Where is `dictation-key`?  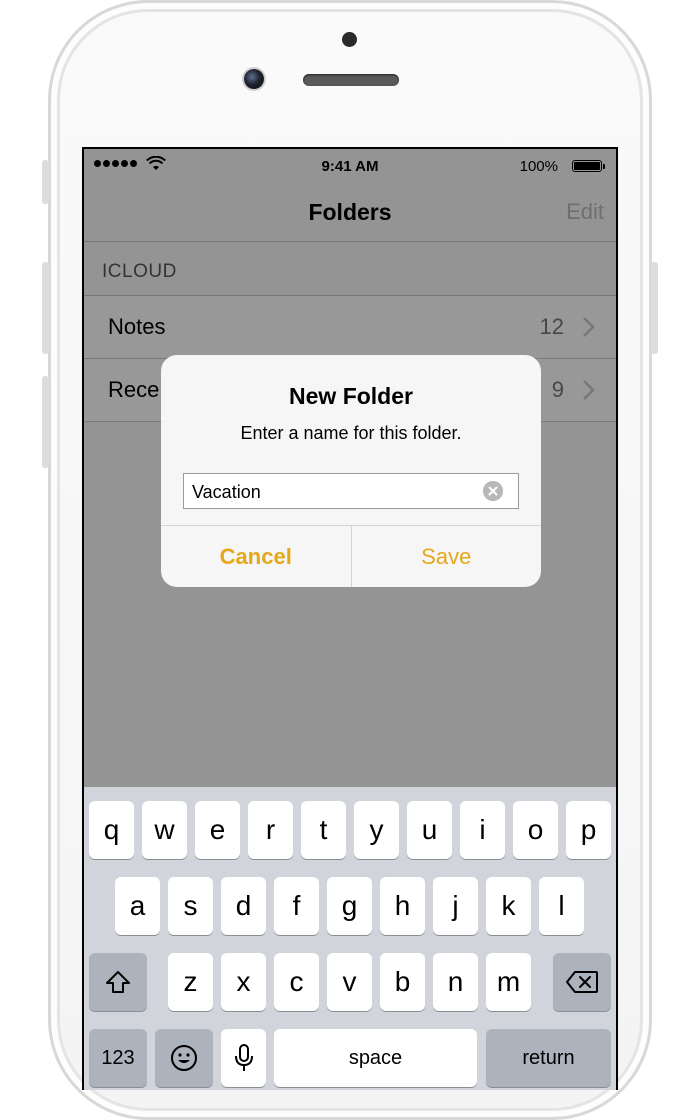
dictation-key is located at coordinates (243, 1058).